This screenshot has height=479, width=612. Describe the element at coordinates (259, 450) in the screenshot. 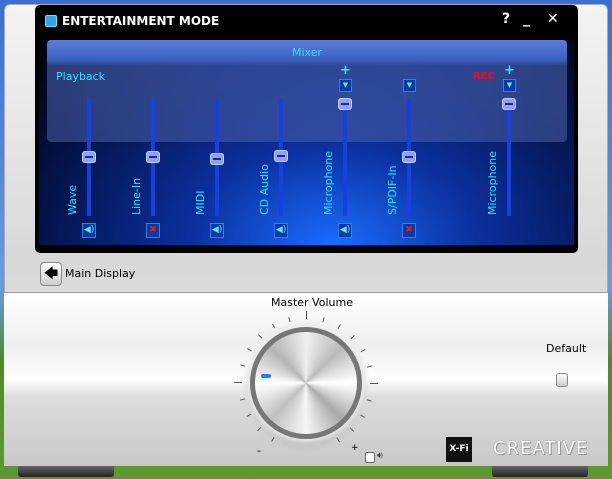

I see `min-label: -` at that location.